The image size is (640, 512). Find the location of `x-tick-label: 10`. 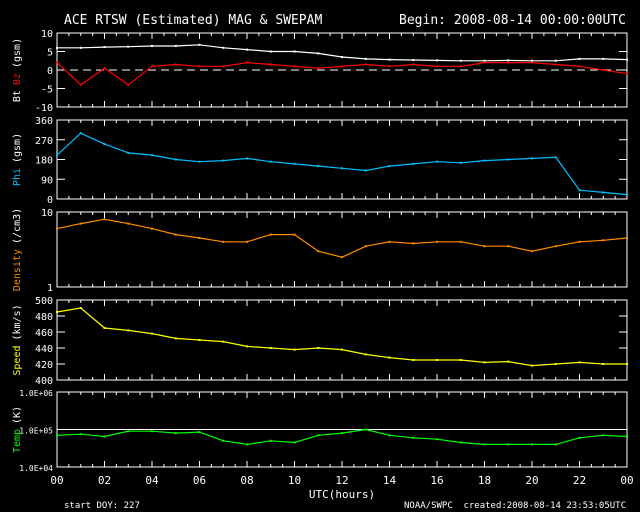

x-tick-label: 10 is located at coordinates (294, 480).